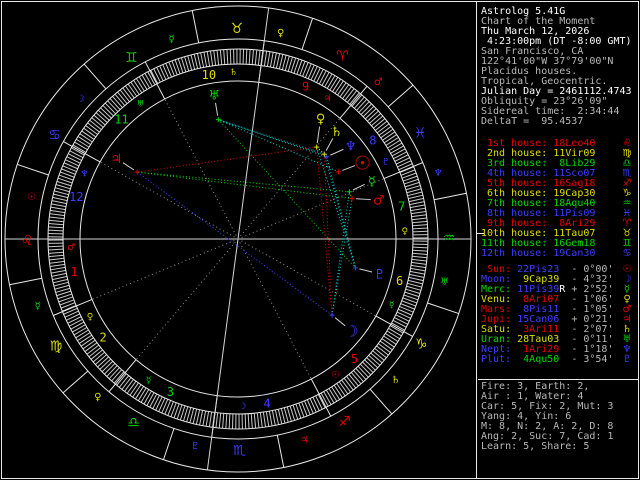 The height and width of the screenshot is (480, 640). I want to click on house-cusp-text: 12th house: 19Can30, so click(538, 253).